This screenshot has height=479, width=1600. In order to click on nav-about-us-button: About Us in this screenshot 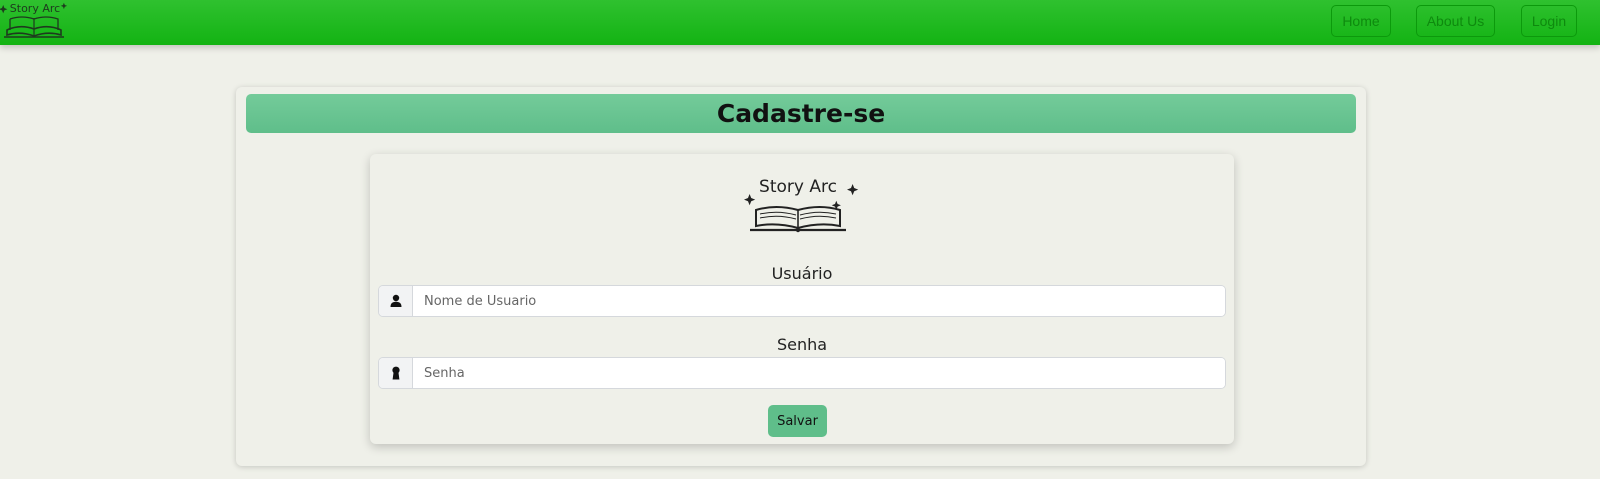, I will do `click(1455, 21)`.